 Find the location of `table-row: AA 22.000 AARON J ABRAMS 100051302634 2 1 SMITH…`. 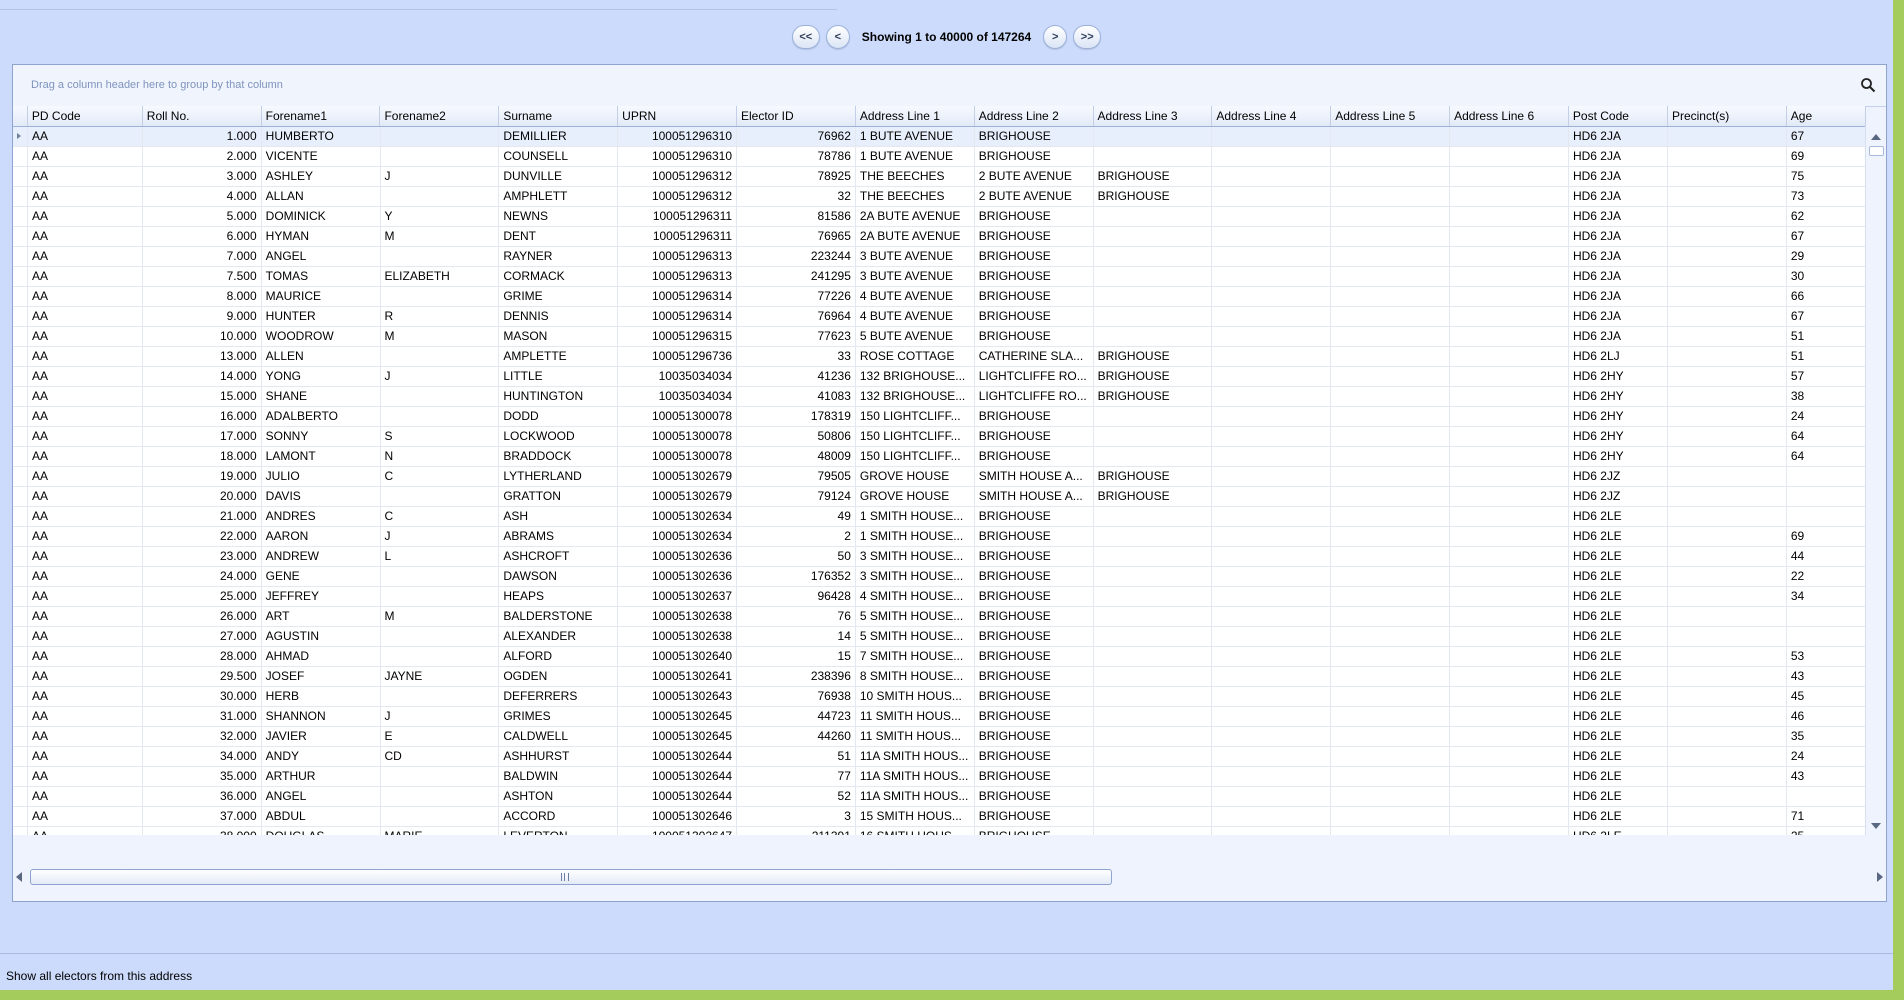

table-row: AA 22.000 AARON J ABRAMS 100051302634 2 1 SMITH… is located at coordinates (939, 537).